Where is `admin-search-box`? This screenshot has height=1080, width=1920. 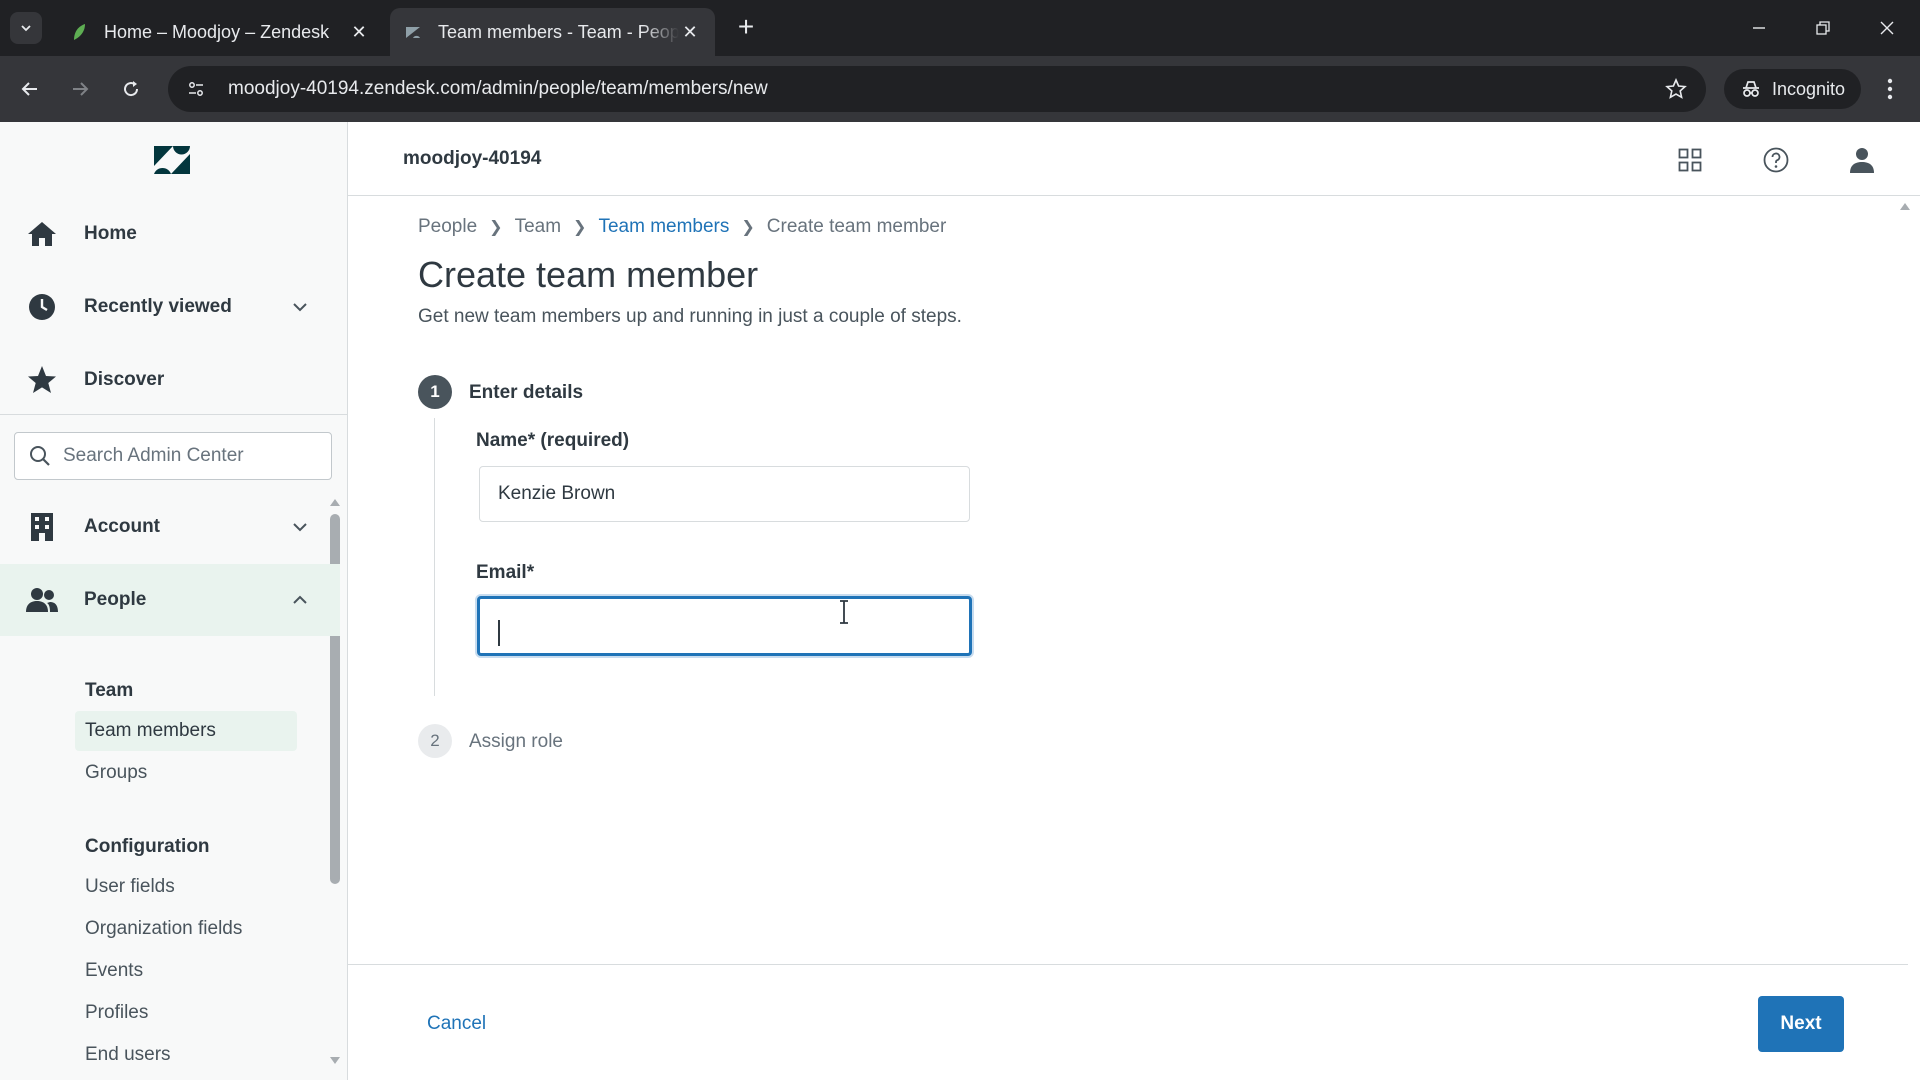 admin-search-box is located at coordinates (173, 456).